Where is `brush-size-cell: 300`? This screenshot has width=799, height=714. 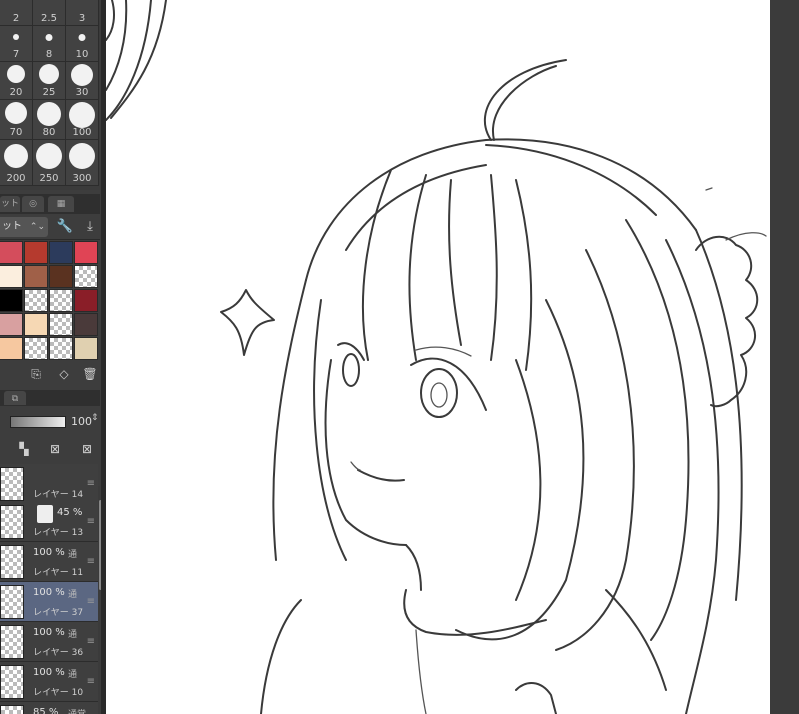
brush-size-cell: 300 is located at coordinates (82, 163).